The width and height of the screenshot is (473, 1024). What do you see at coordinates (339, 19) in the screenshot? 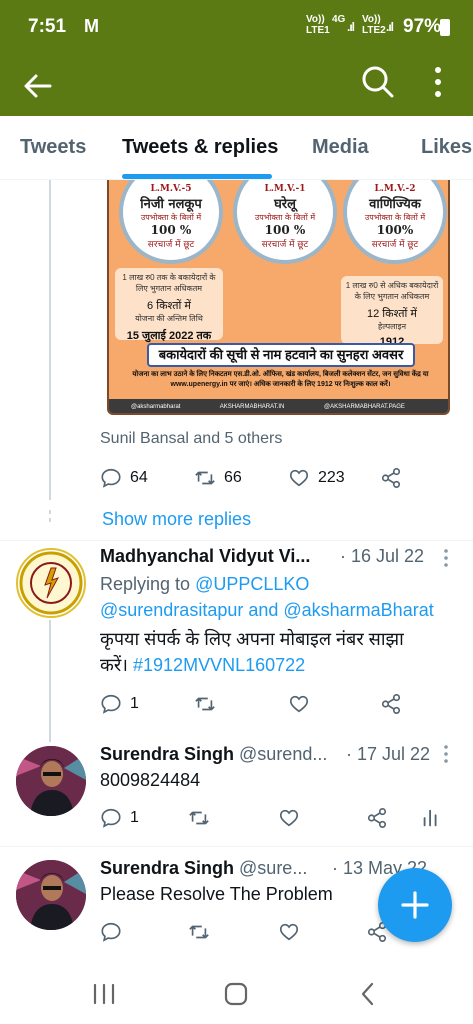
I see `network-4g-badge: 4G` at bounding box center [339, 19].